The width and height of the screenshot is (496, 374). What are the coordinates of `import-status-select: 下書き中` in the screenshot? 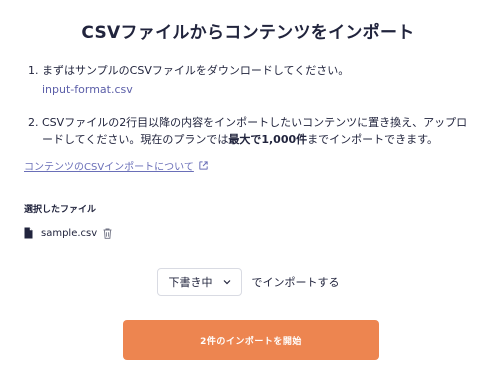 It's located at (199, 282).